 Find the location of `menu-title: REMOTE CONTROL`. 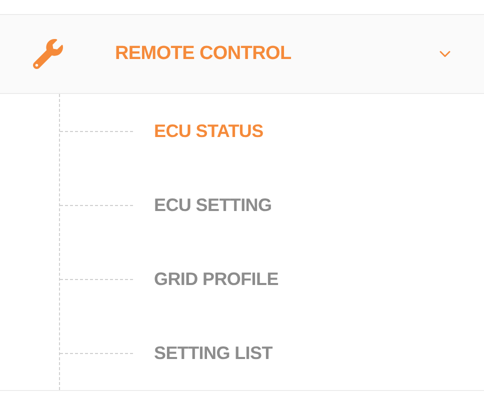

menu-title: REMOTE CONTROL is located at coordinates (203, 54).